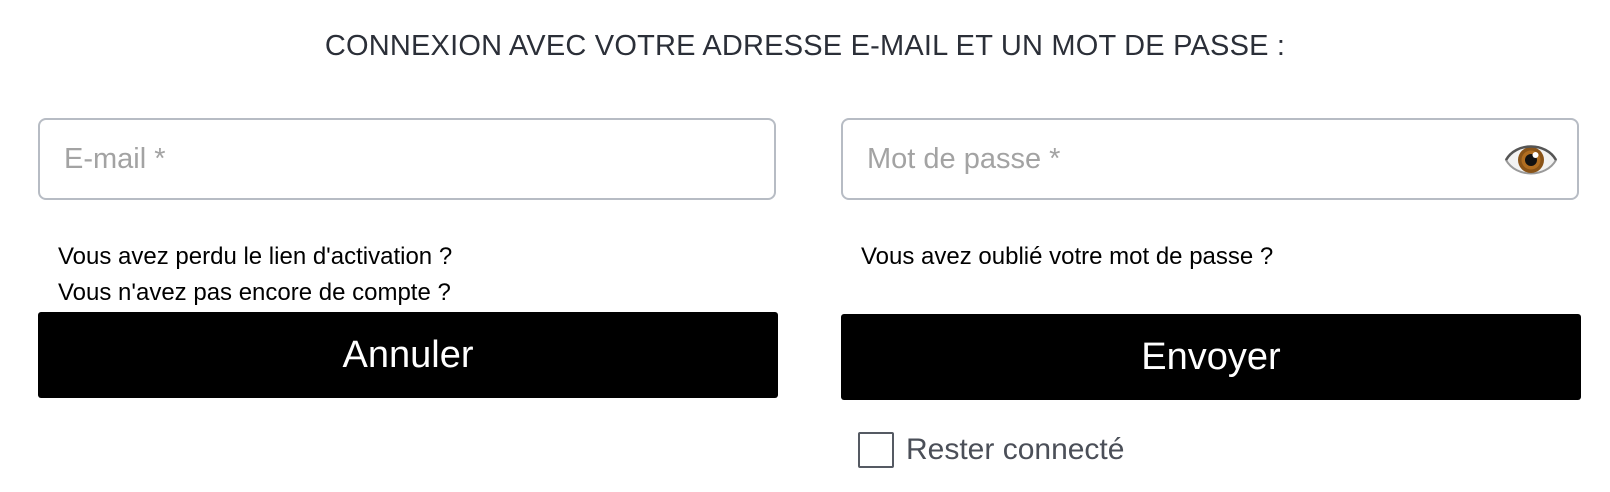  I want to click on remember-me-checkbox, so click(876, 450).